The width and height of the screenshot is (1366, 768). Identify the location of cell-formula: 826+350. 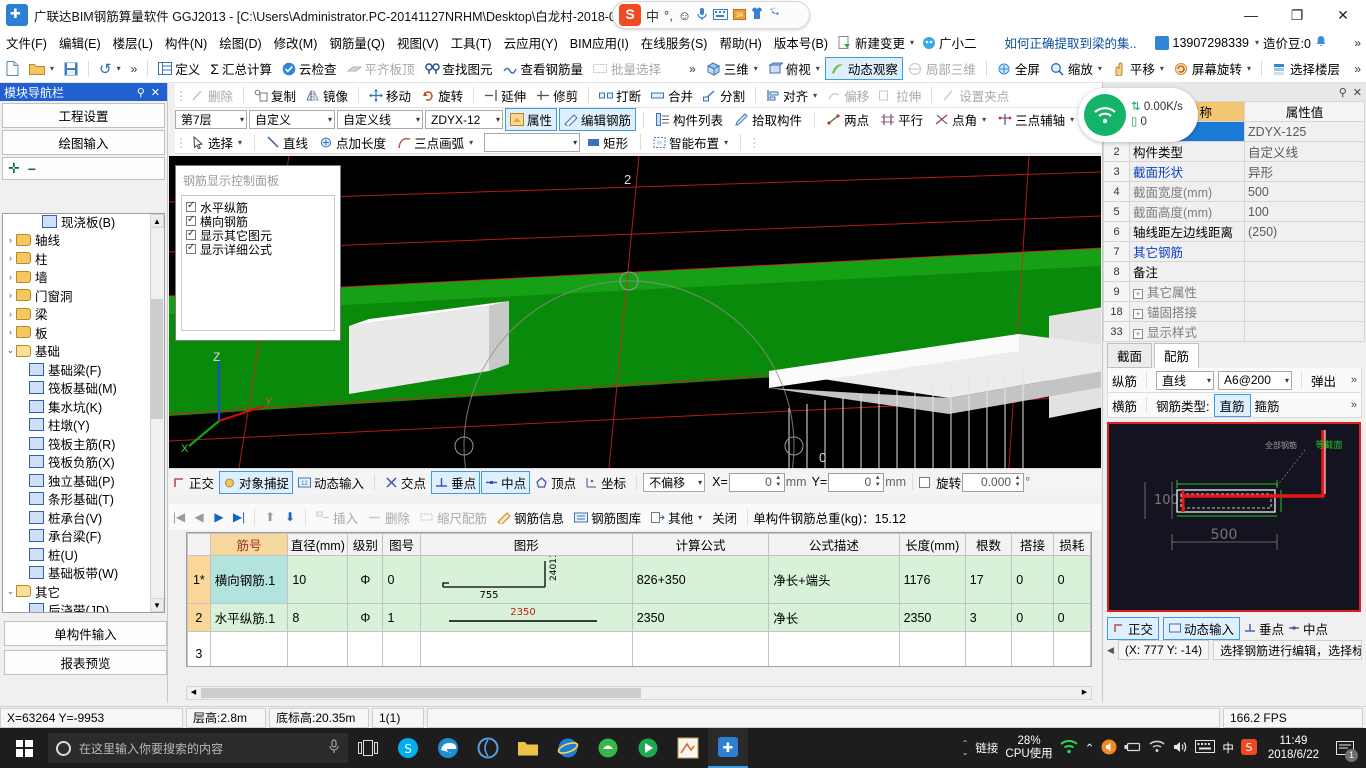
(700, 579).